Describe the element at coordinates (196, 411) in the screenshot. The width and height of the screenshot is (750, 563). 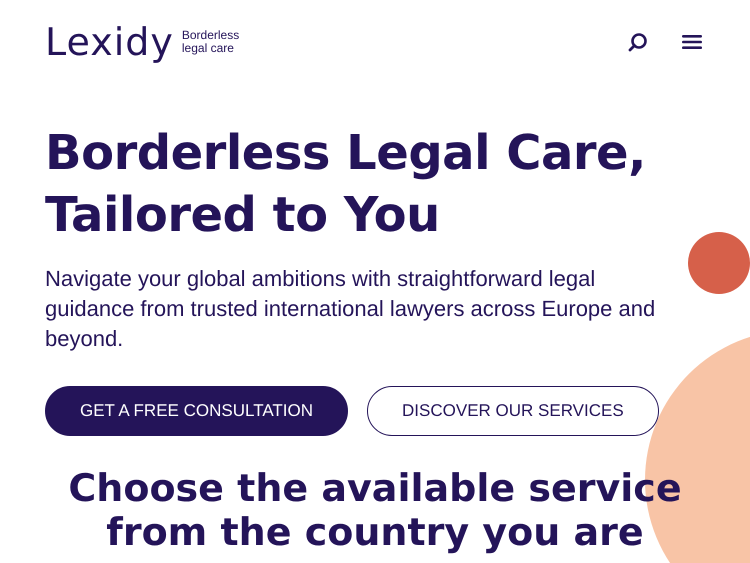
I see `consultation-button: GET A FREE CONSULTATION` at that location.